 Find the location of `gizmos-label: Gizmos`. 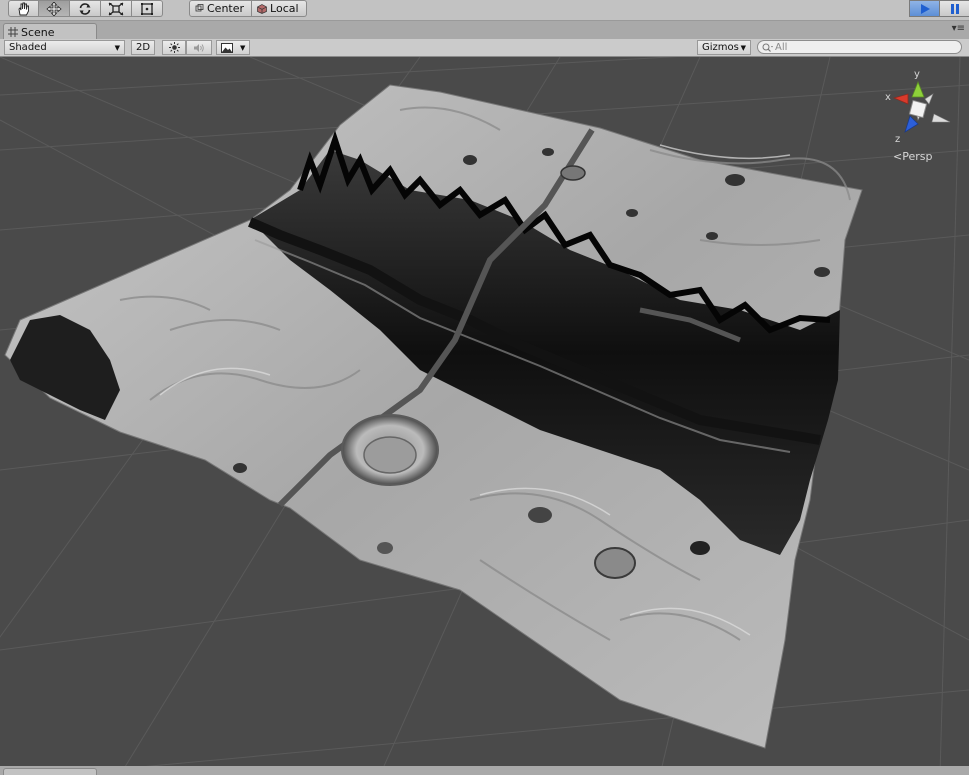

gizmos-label: Gizmos is located at coordinates (720, 47).